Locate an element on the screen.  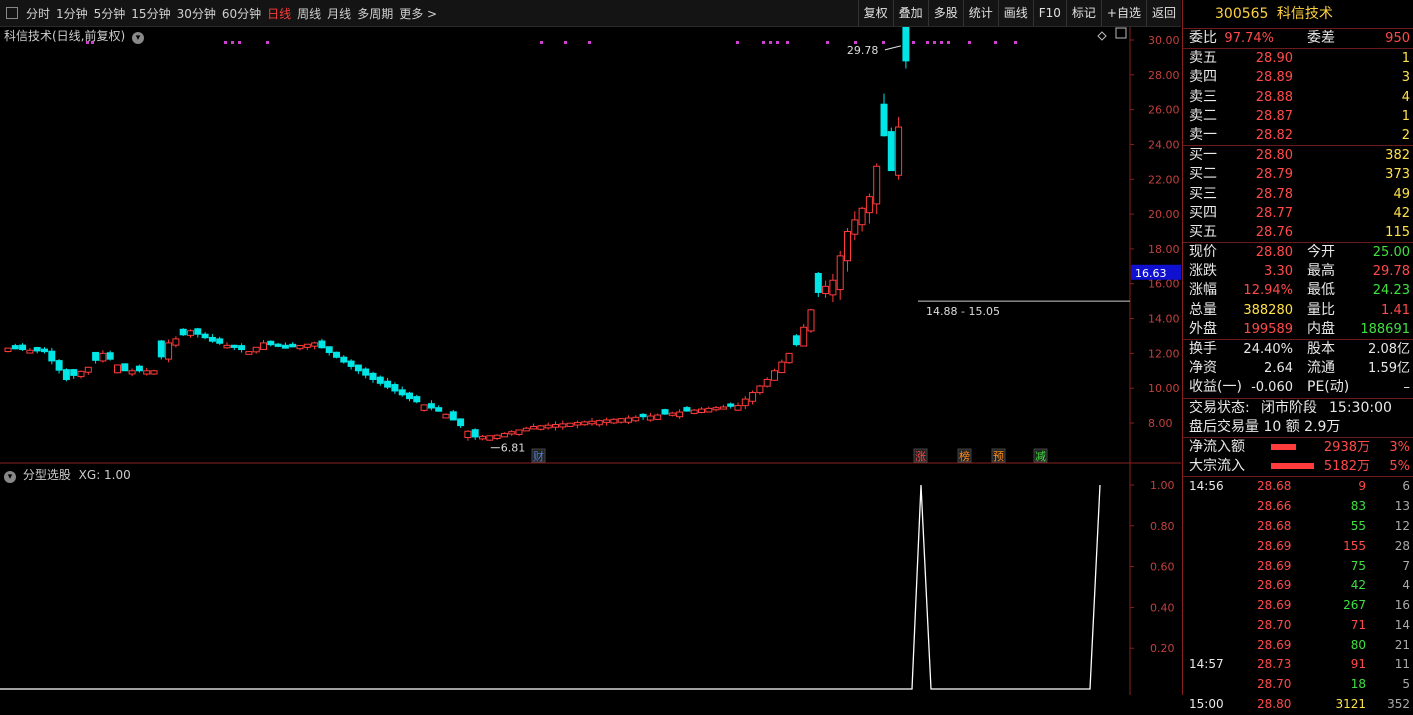
period-tab-4: 30分钟 is located at coordinates (199, 13).